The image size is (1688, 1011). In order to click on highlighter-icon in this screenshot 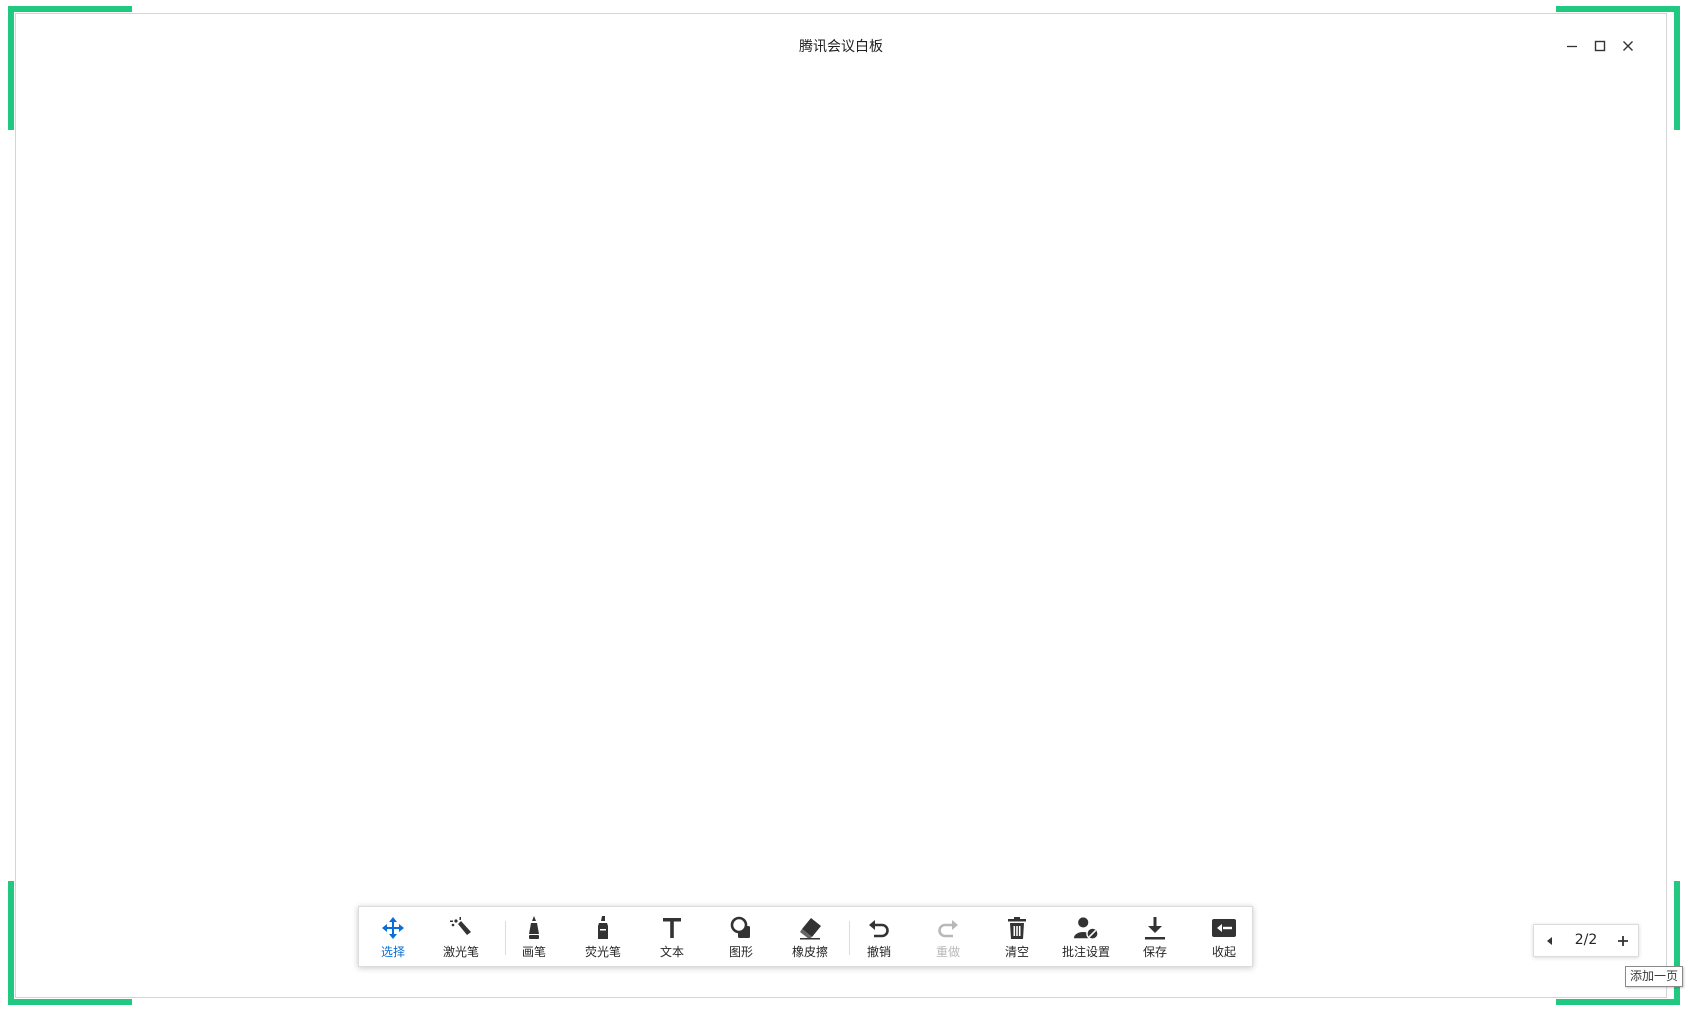, I will do `click(603, 928)`.